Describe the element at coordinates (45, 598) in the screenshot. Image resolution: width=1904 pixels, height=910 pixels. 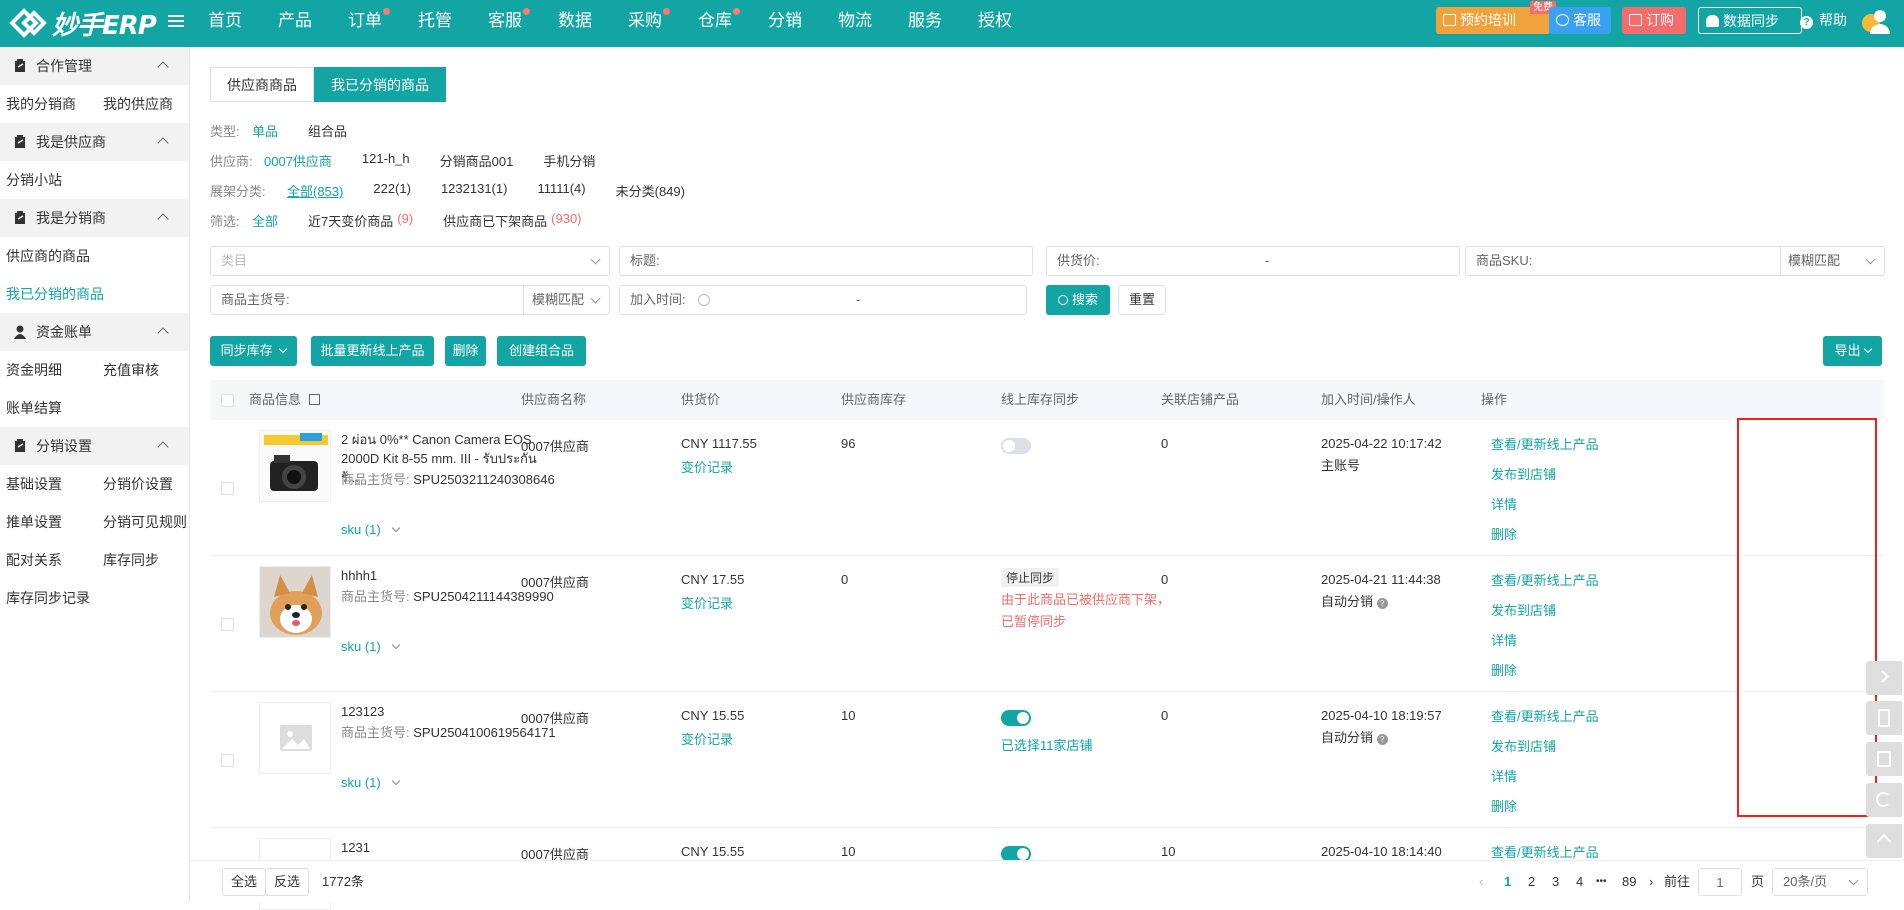
I see `sidebar-item-stock-sync-log: 库存同步记录` at that location.